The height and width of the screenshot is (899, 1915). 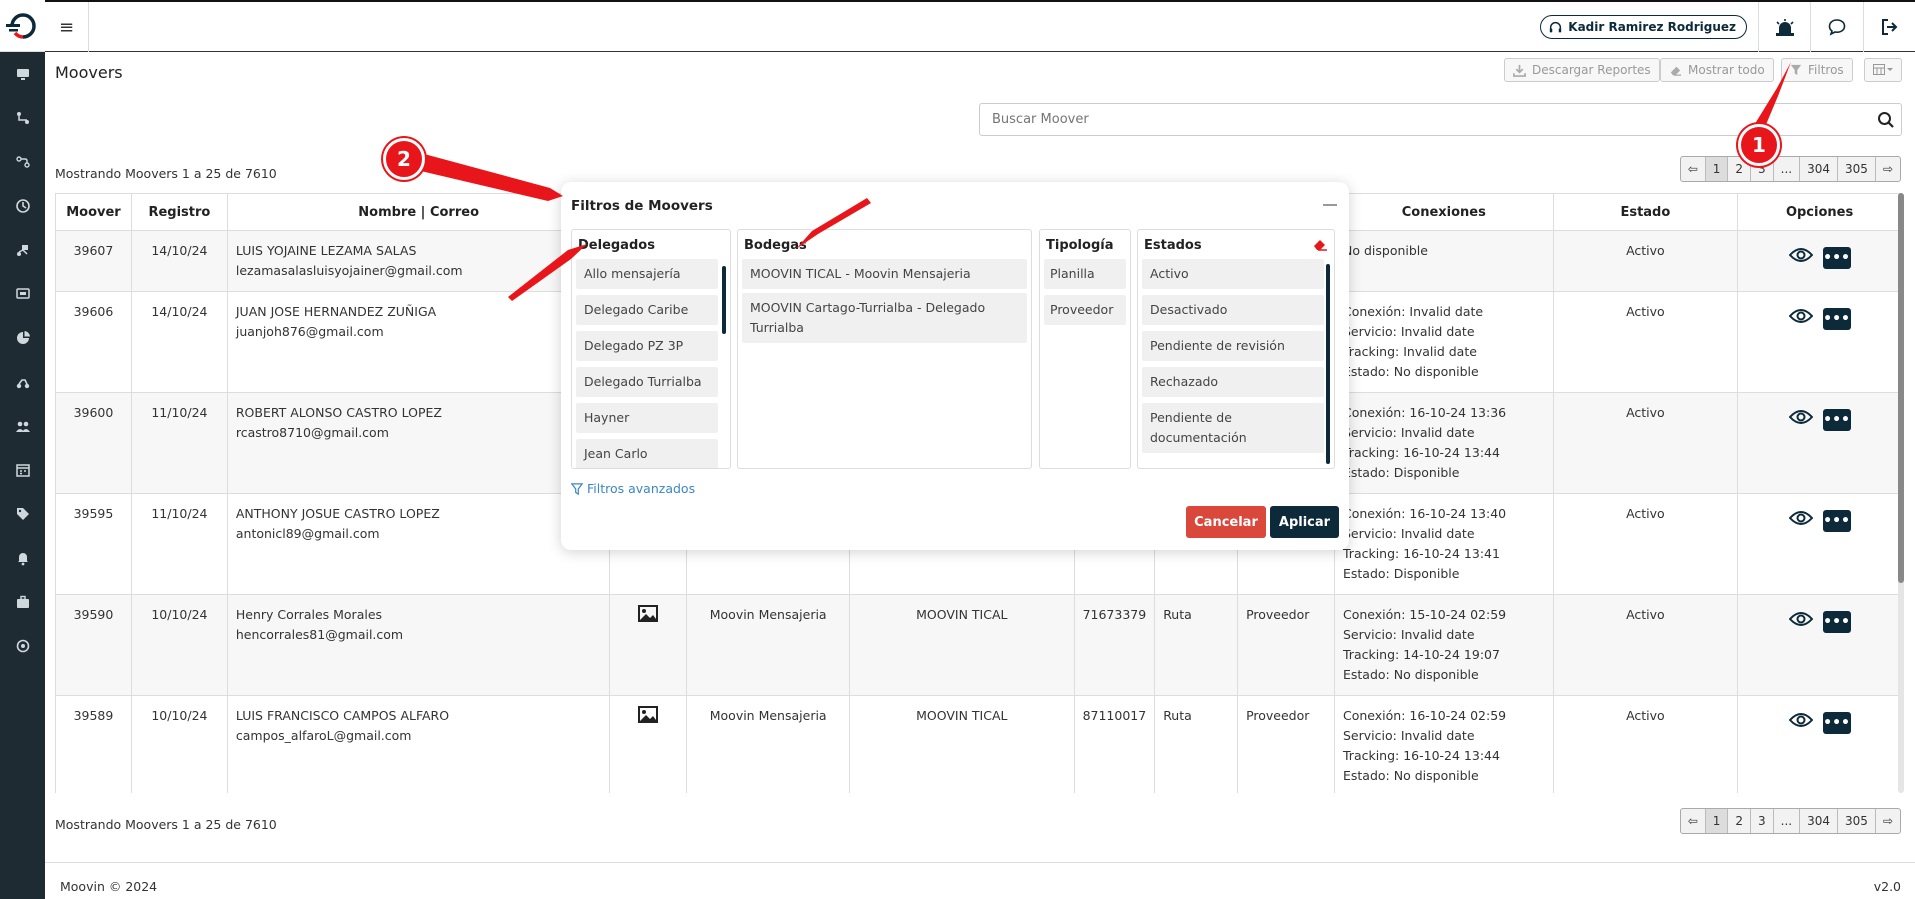 I want to click on users-icon, so click(x=22, y=426).